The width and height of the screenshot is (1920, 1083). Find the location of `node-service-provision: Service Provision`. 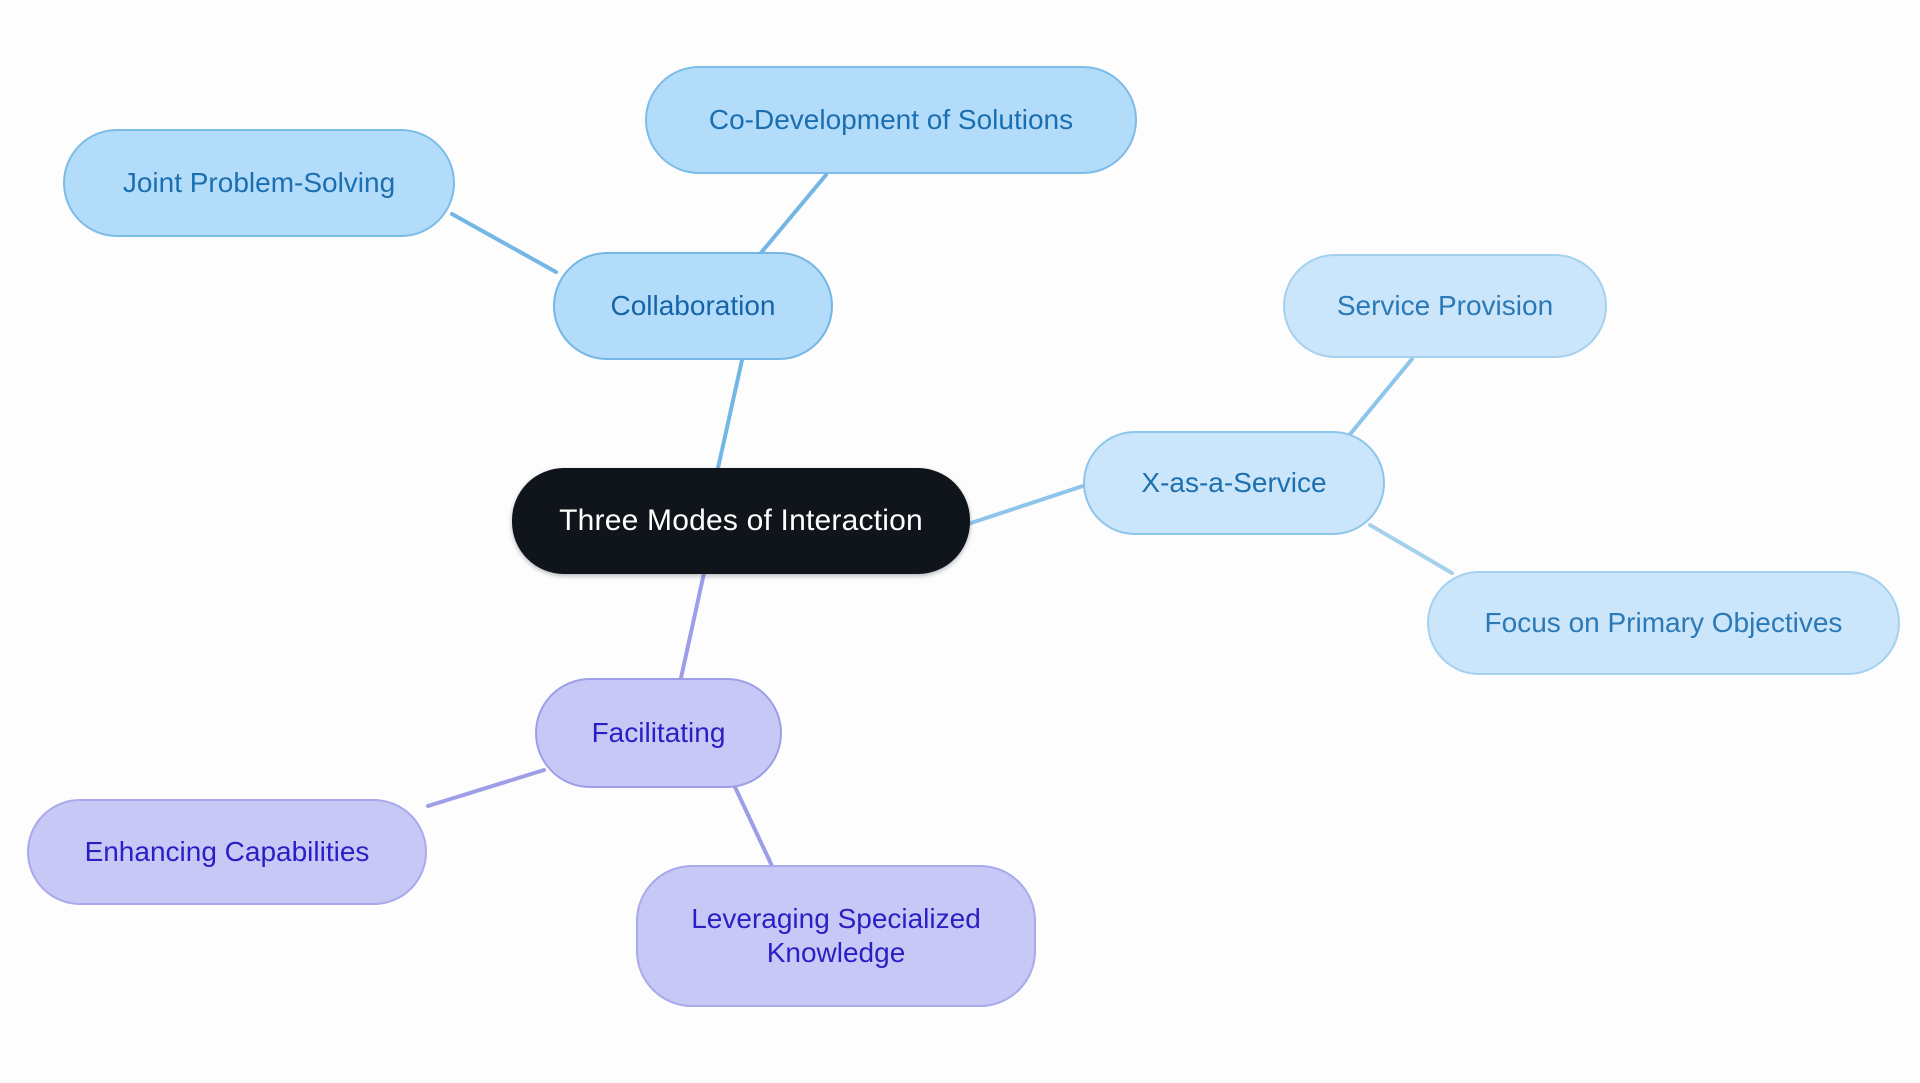

node-service-provision: Service Provision is located at coordinates (1445, 306).